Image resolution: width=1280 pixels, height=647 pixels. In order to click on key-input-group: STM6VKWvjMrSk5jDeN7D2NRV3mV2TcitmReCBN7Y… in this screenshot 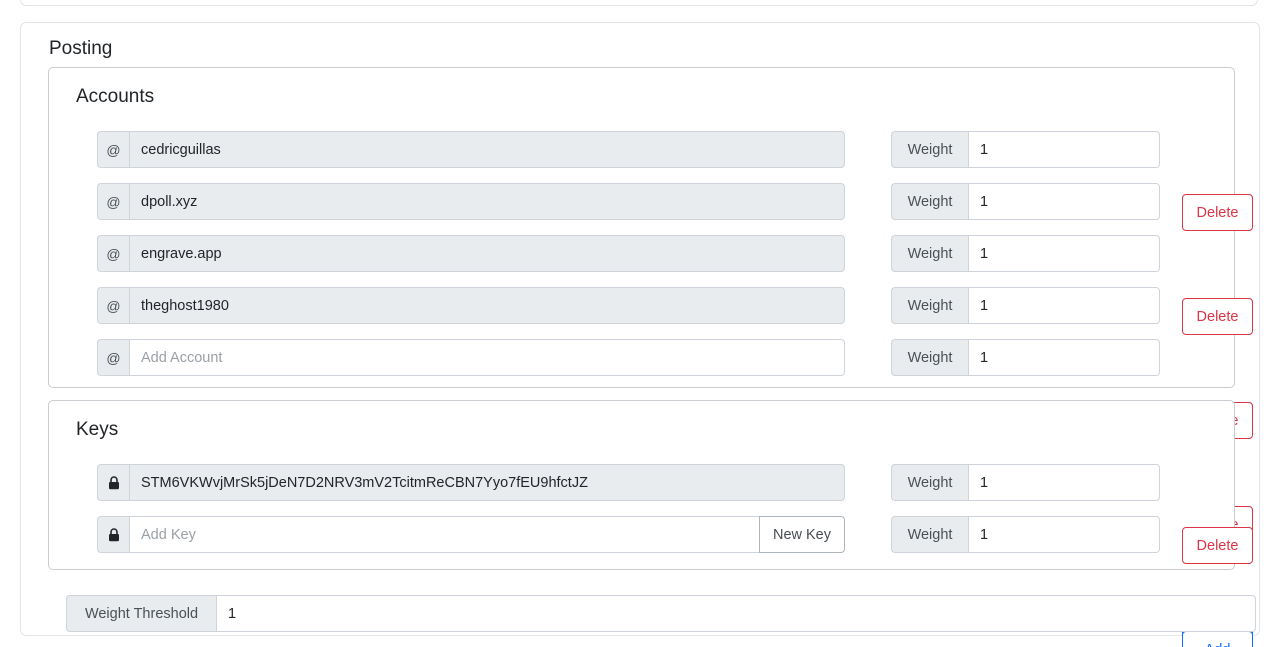, I will do `click(471, 482)`.